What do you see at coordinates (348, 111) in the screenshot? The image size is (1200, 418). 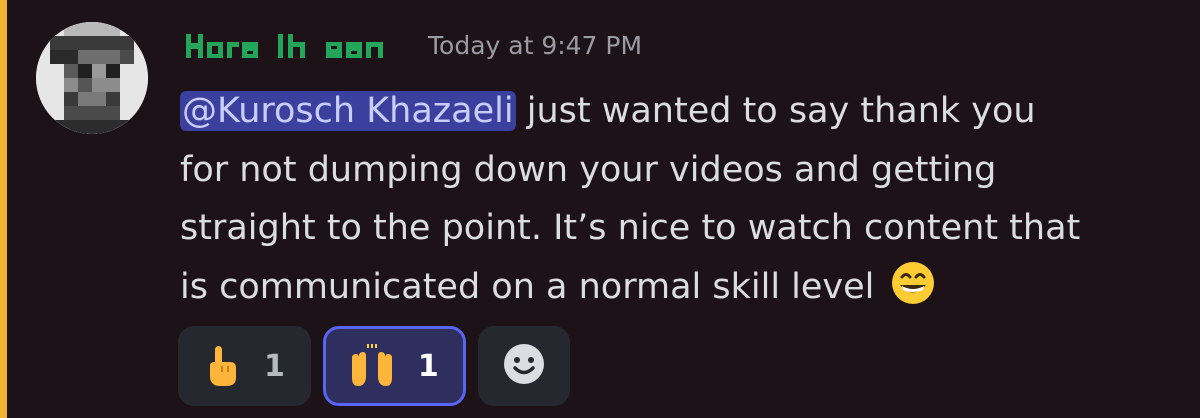 I see `user-mention: @Kurosch Khazaeli` at bounding box center [348, 111].